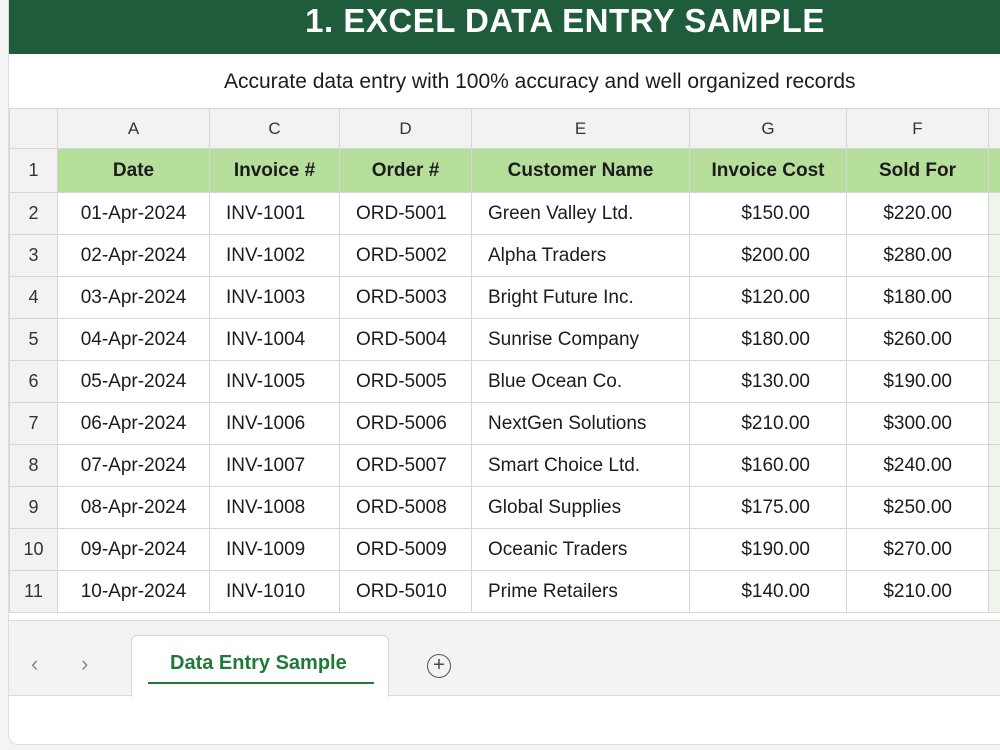 This screenshot has width=1000, height=750. I want to click on cell-sold-for: $300.00, so click(917, 423).